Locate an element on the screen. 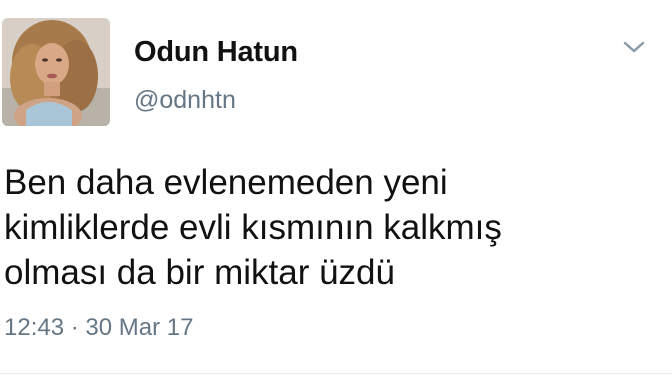 The width and height of the screenshot is (672, 378). tweet-text-line: Ben daha evlenemeden yeni is located at coordinates (226, 182).